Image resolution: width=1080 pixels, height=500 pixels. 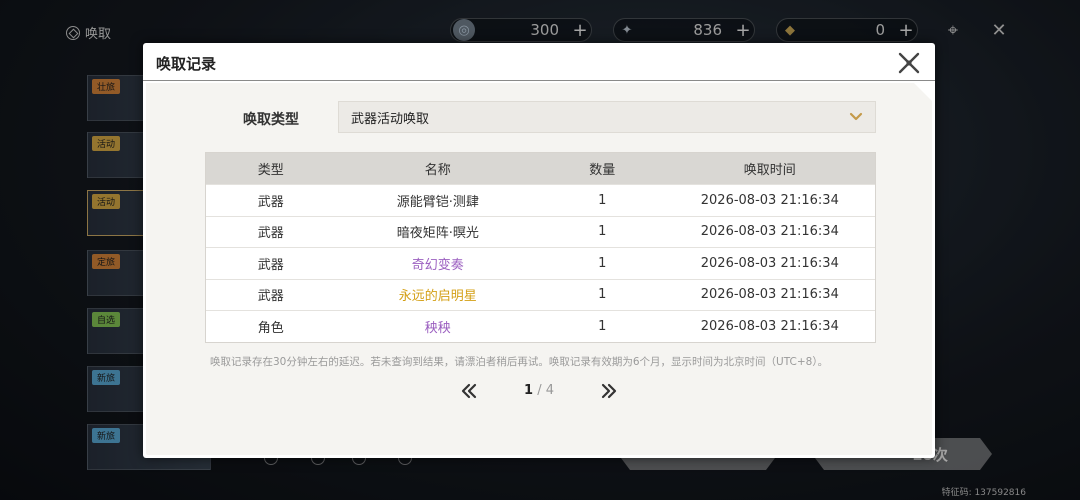 I want to click on table-row: 武器 永远的启明星 1 2026-08-03 21:16:34, so click(x=540, y=294).